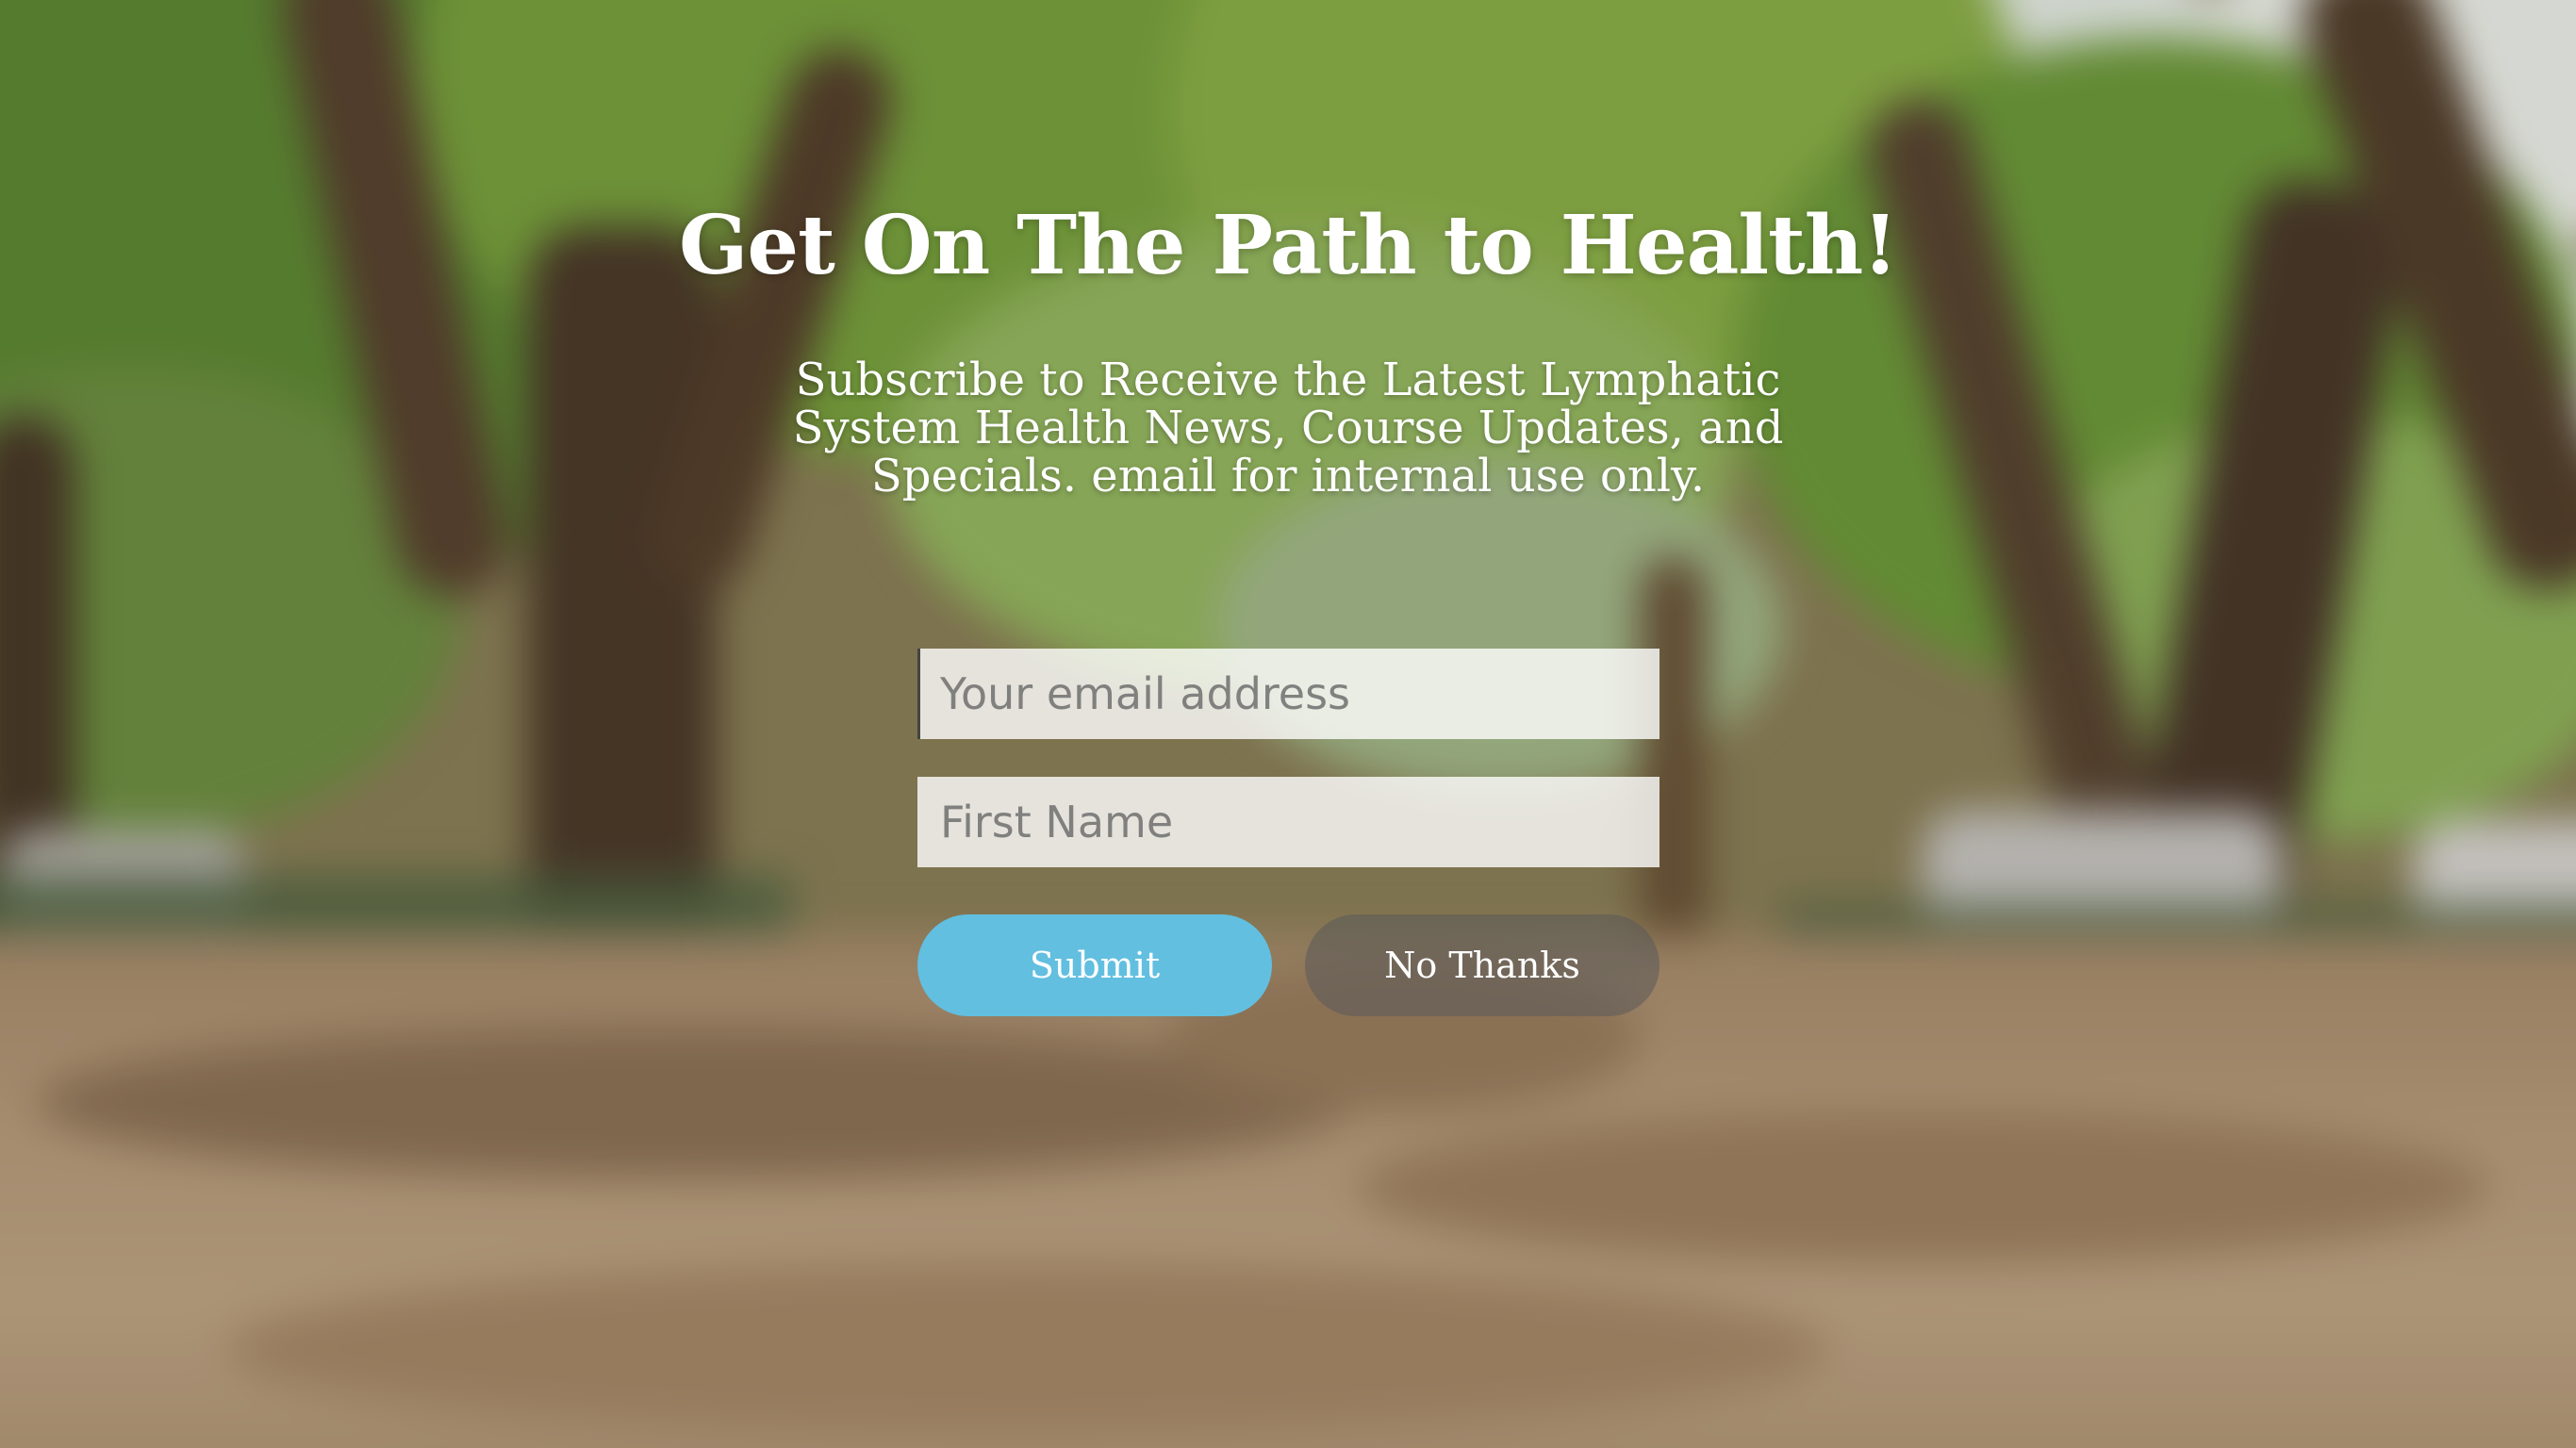  What do you see at coordinates (1094, 965) in the screenshot?
I see `submit-button: Submit` at bounding box center [1094, 965].